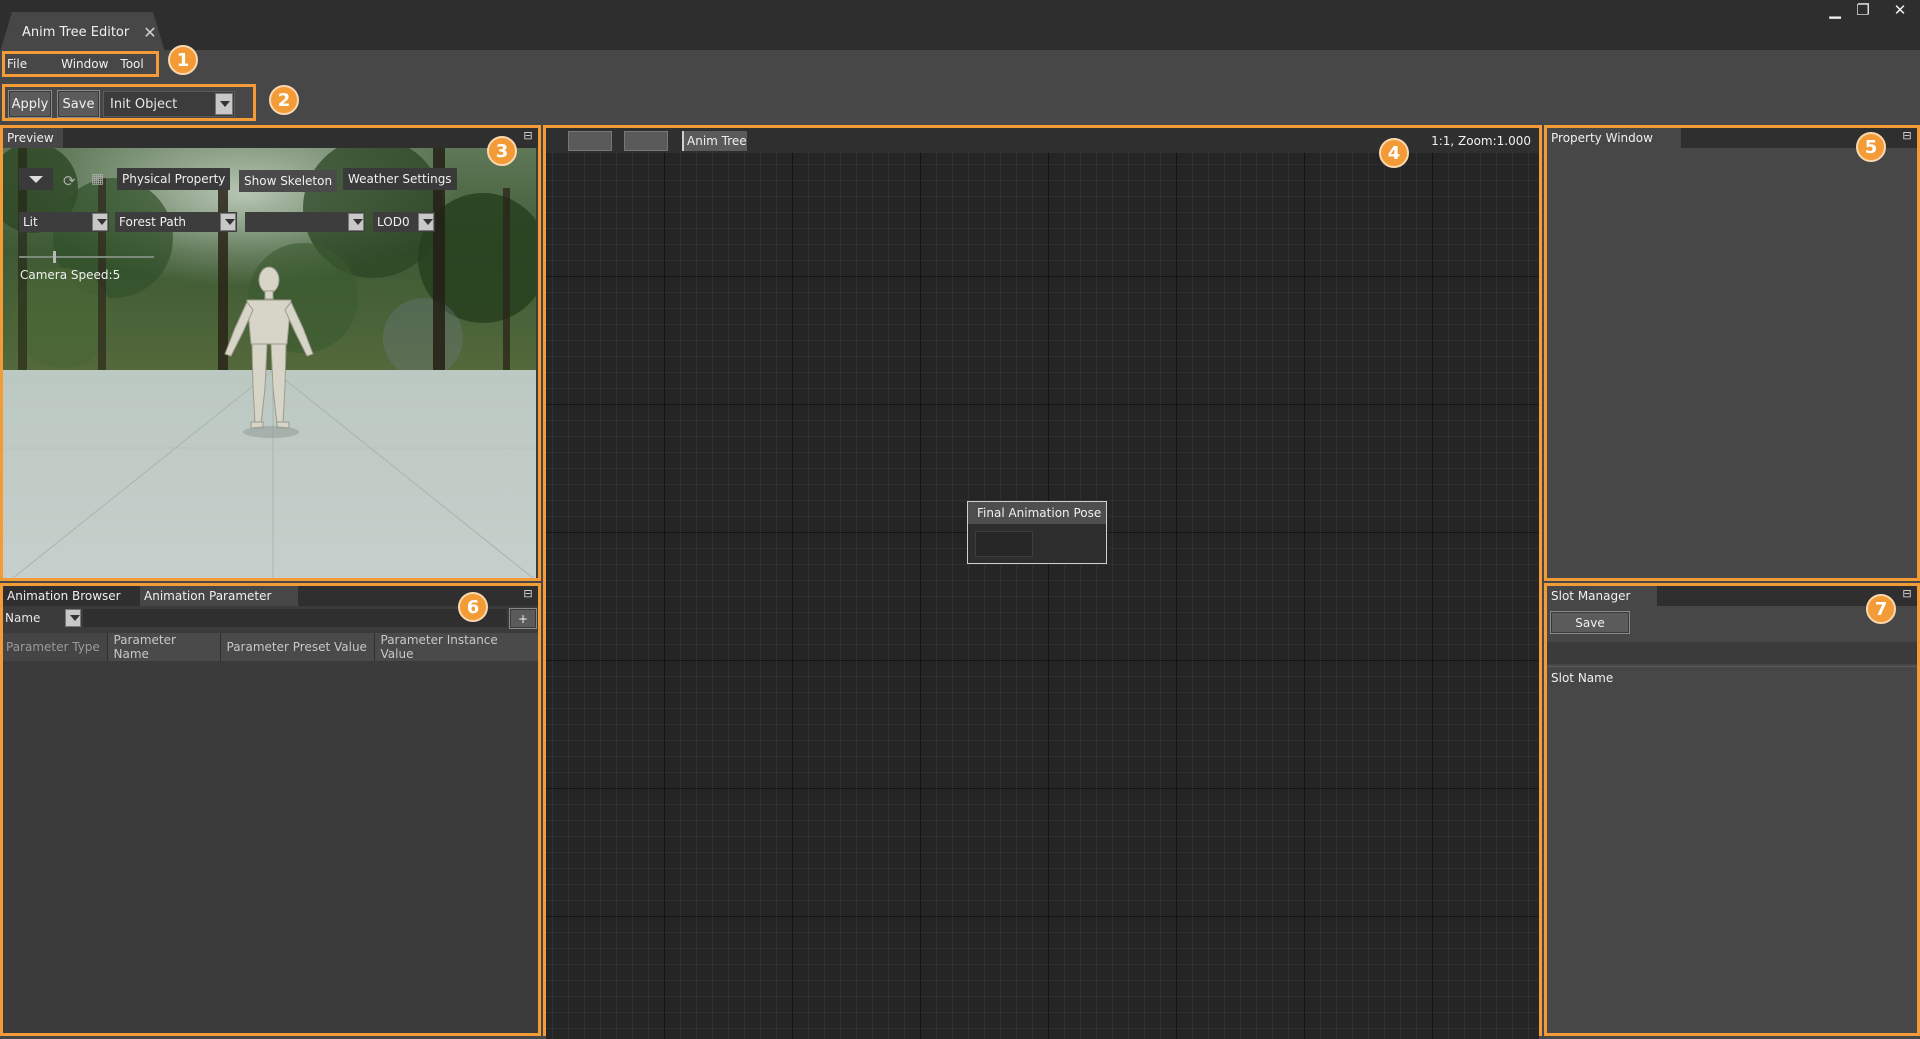 This screenshot has width=1920, height=1039. I want to click on column-slot-name: Slot Name, so click(1732, 677).